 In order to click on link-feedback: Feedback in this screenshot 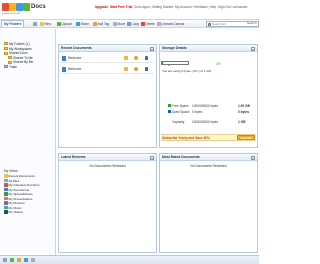, I will do `click(201, 7)`.